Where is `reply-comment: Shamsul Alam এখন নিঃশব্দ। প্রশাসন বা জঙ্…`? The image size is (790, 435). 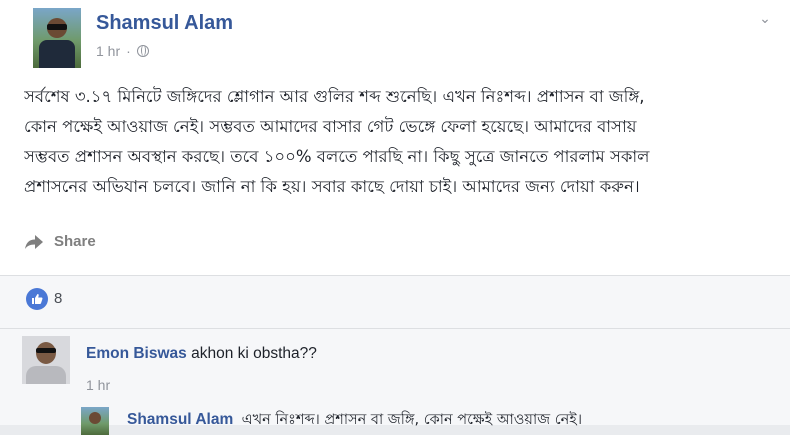 reply-comment: Shamsul Alam এখন নিঃশব্দ। প্রশাসন বা জঙ্… is located at coordinates (354, 421).